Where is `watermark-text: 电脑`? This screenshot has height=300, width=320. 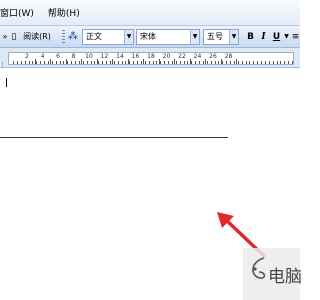 watermark-text: 电脑 is located at coordinates (285, 277).